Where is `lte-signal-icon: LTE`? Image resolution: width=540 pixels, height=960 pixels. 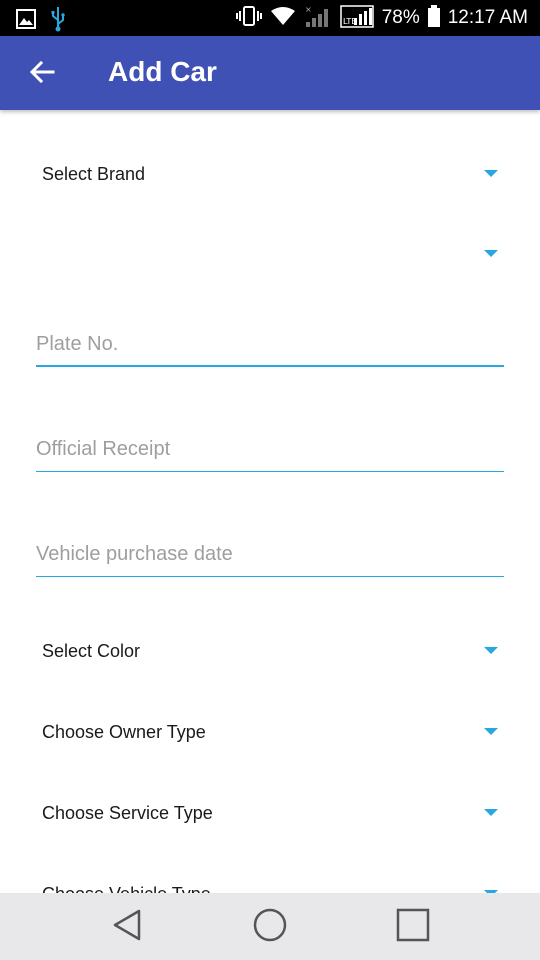 lte-signal-icon: LTE is located at coordinates (356, 18).